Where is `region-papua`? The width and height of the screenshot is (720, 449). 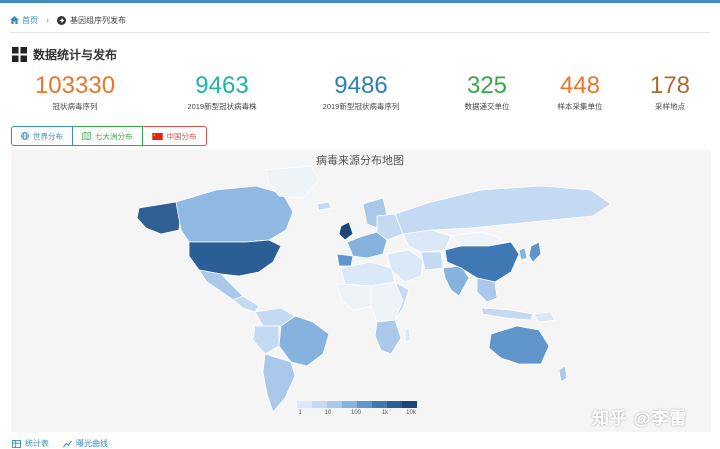
region-papua is located at coordinates (544, 317).